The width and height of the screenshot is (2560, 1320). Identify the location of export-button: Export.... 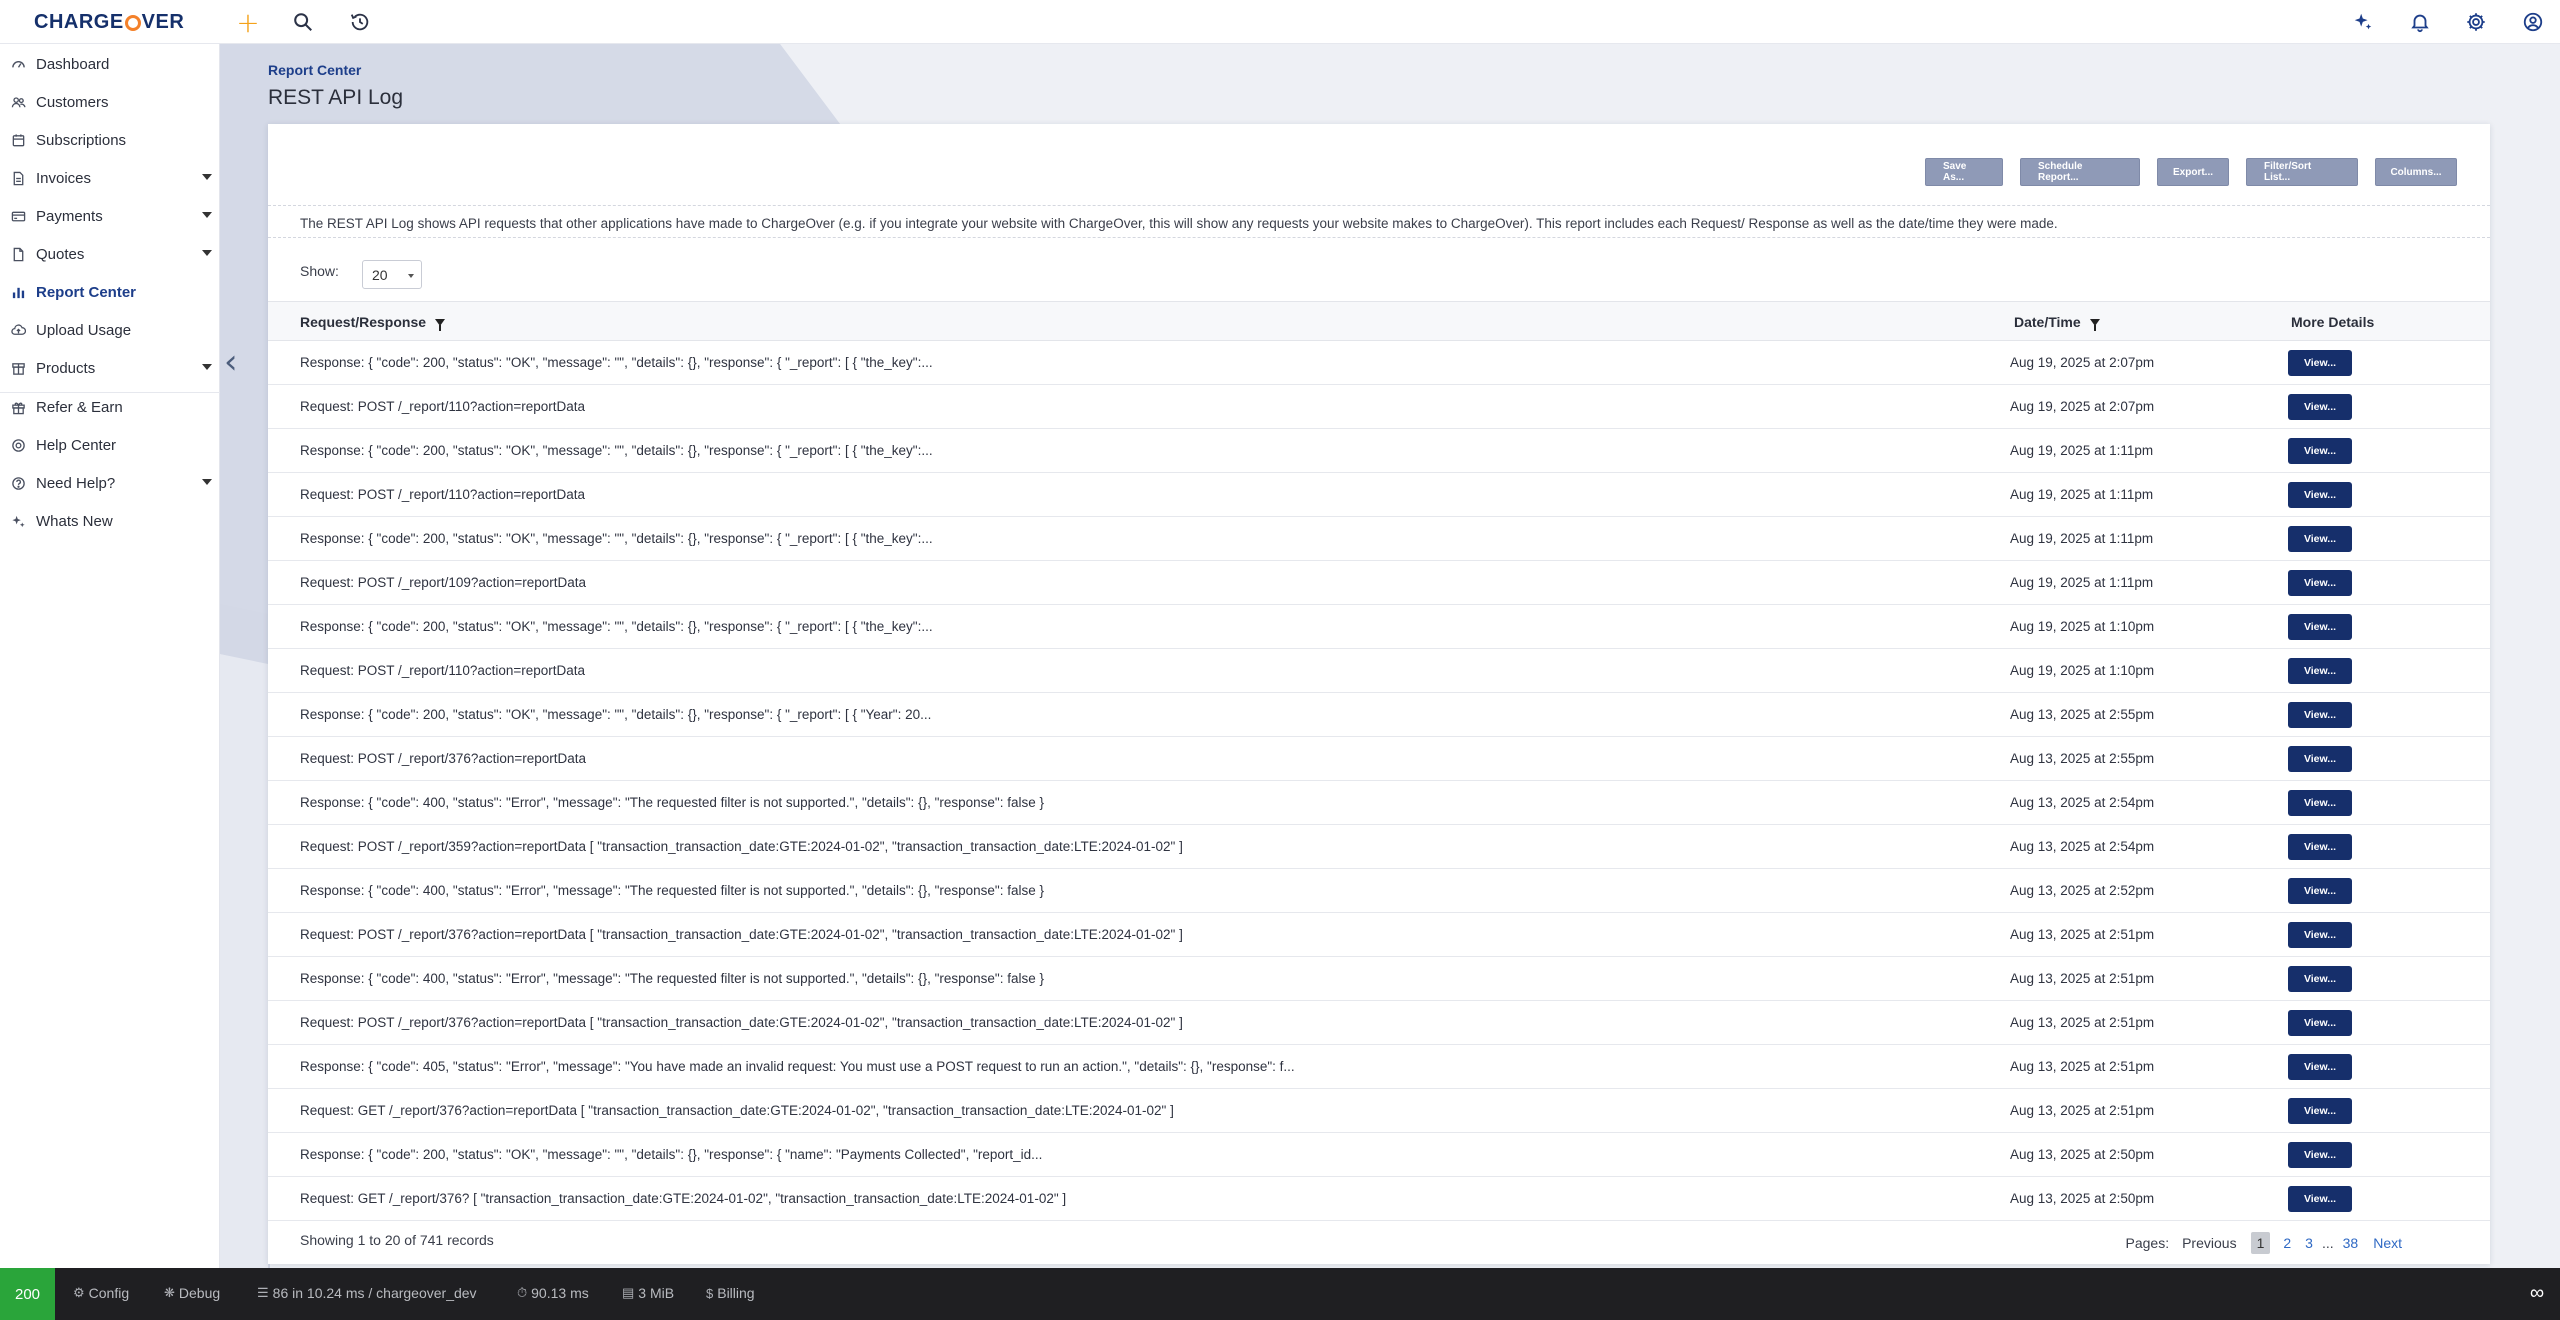
(2193, 172).